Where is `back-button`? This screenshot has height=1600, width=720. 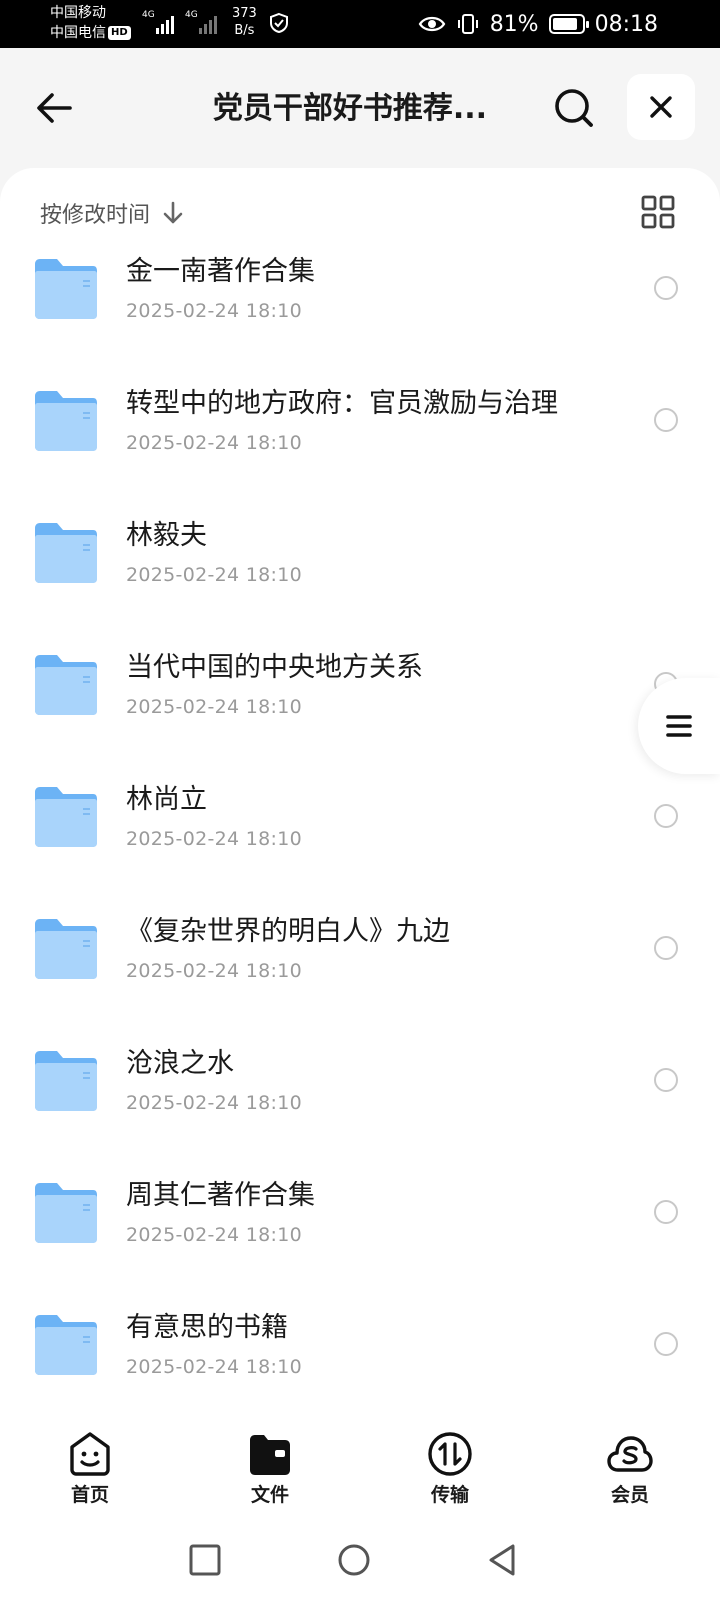 back-button is located at coordinates (54, 108).